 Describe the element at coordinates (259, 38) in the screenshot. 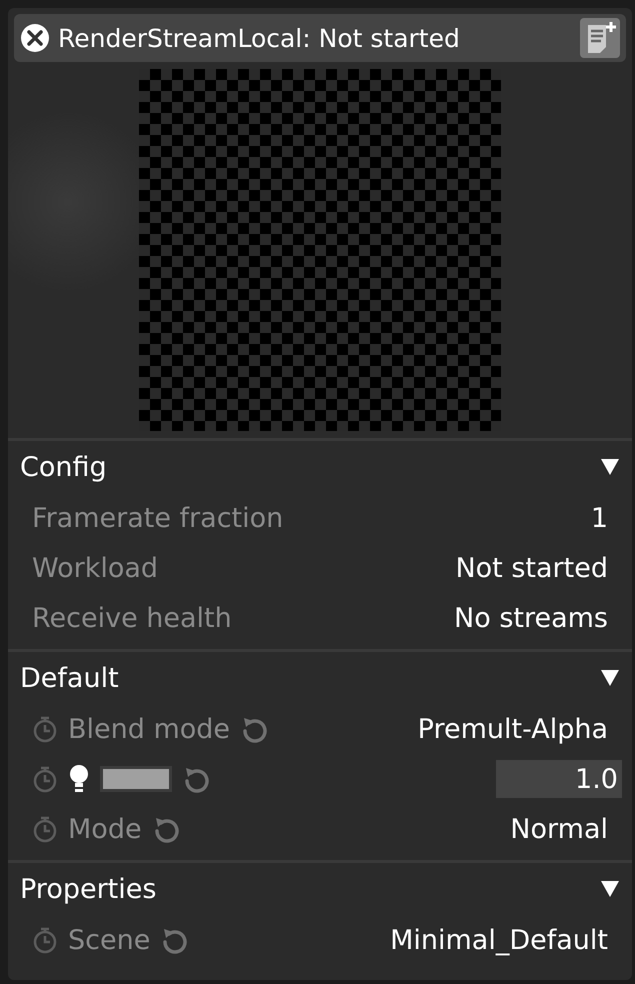

I see `window-title: RenderStreamLocal: Not started` at that location.